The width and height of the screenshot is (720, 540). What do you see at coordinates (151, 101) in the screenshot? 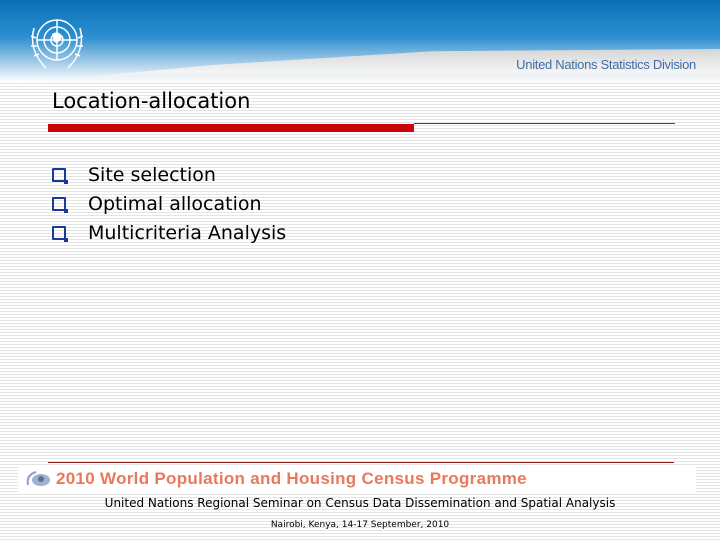
I see `slide-title: Location-allocation` at bounding box center [151, 101].